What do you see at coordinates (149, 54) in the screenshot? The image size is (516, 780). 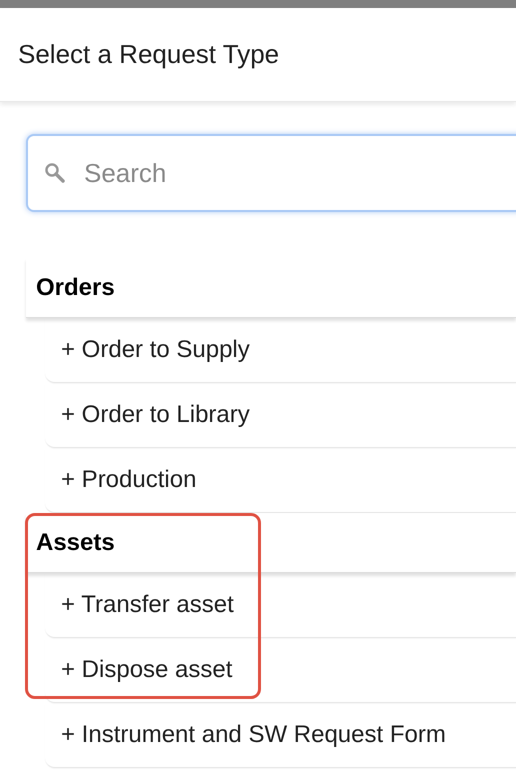 I see `dialog-title: Select a Request Type` at bounding box center [149, 54].